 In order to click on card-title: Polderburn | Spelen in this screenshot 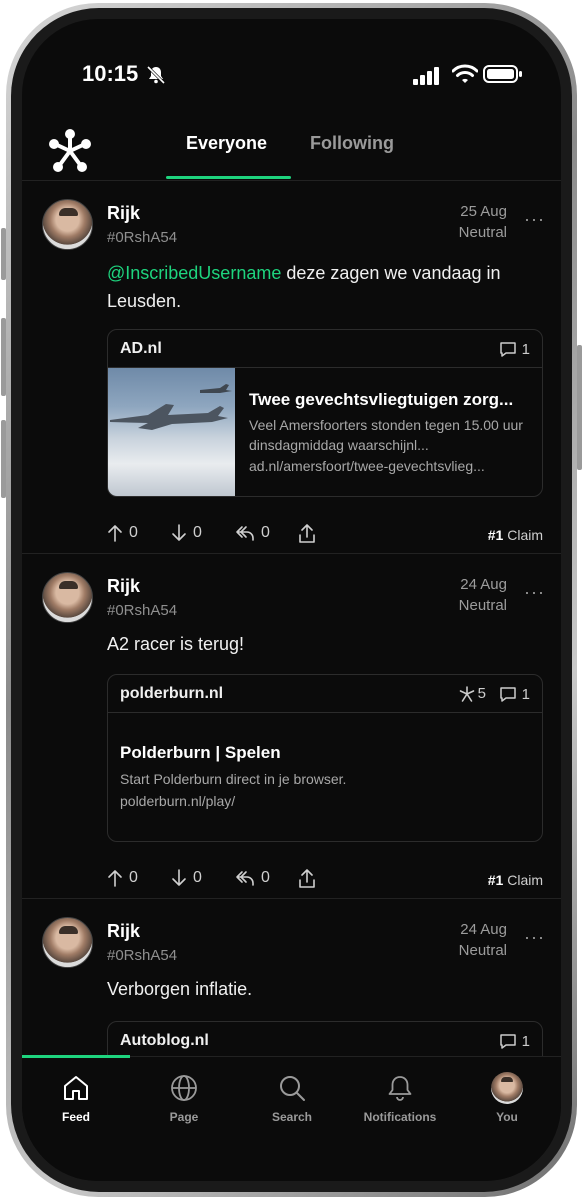, I will do `click(324, 753)`.